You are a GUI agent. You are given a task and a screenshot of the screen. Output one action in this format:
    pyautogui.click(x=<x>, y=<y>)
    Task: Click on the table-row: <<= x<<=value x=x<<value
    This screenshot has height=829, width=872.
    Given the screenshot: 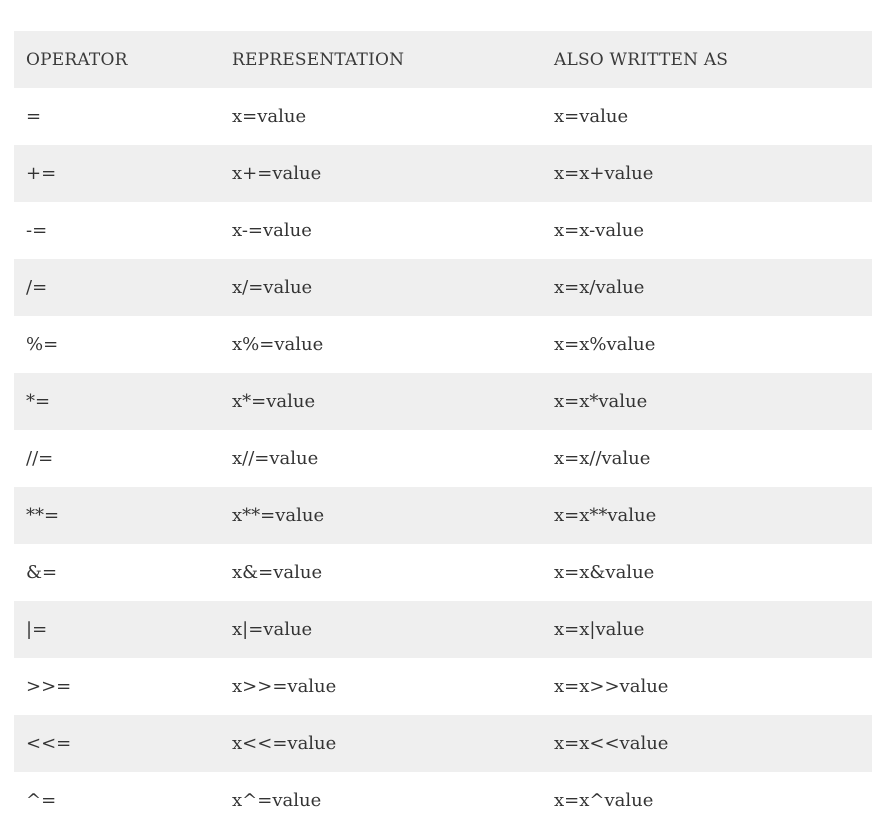 What is the action you would take?
    pyautogui.click(x=443, y=743)
    